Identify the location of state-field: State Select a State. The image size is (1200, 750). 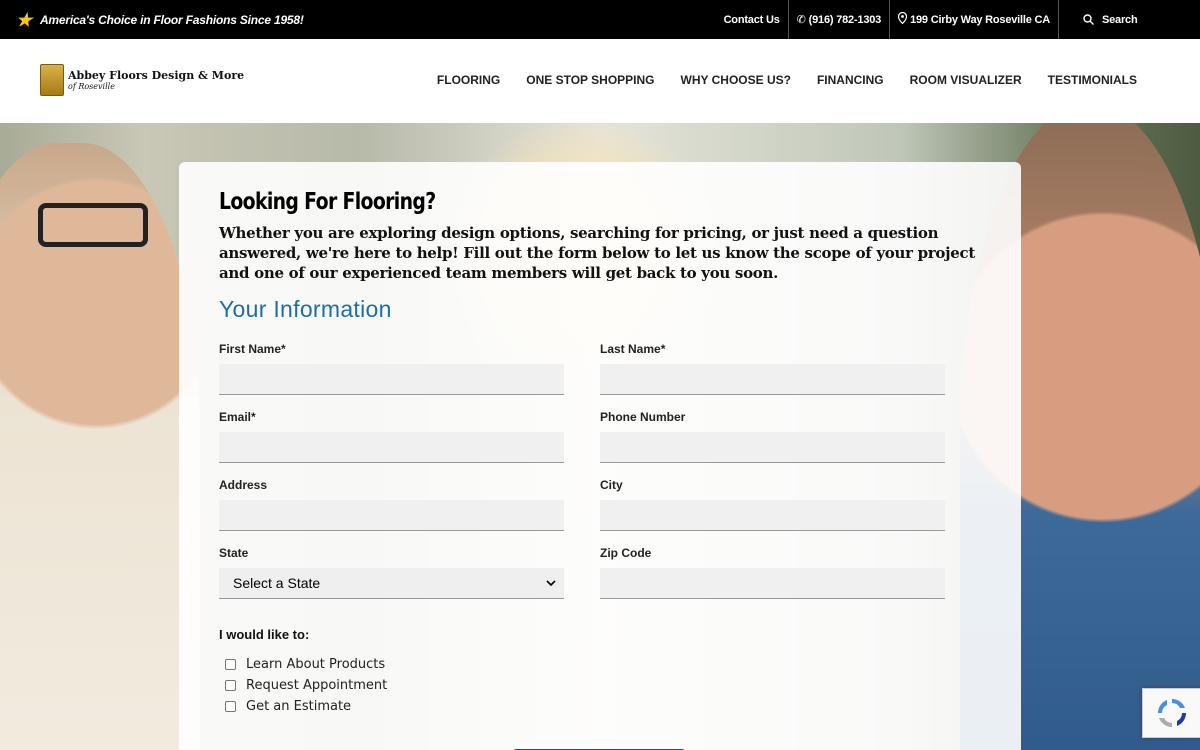
(391, 572).